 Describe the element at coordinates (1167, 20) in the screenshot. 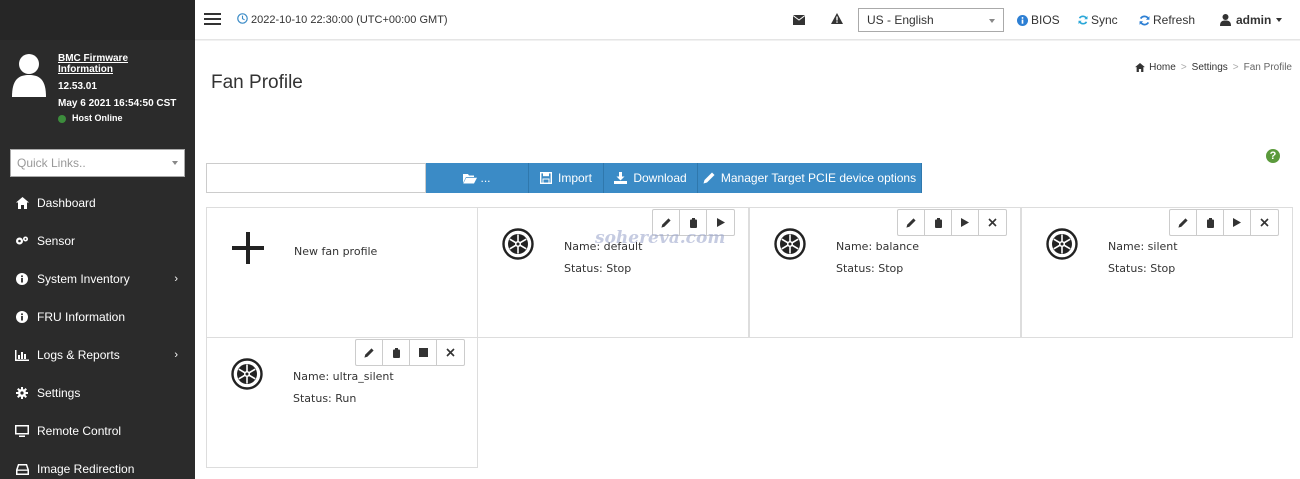

I see `refresh-link: Refresh` at that location.